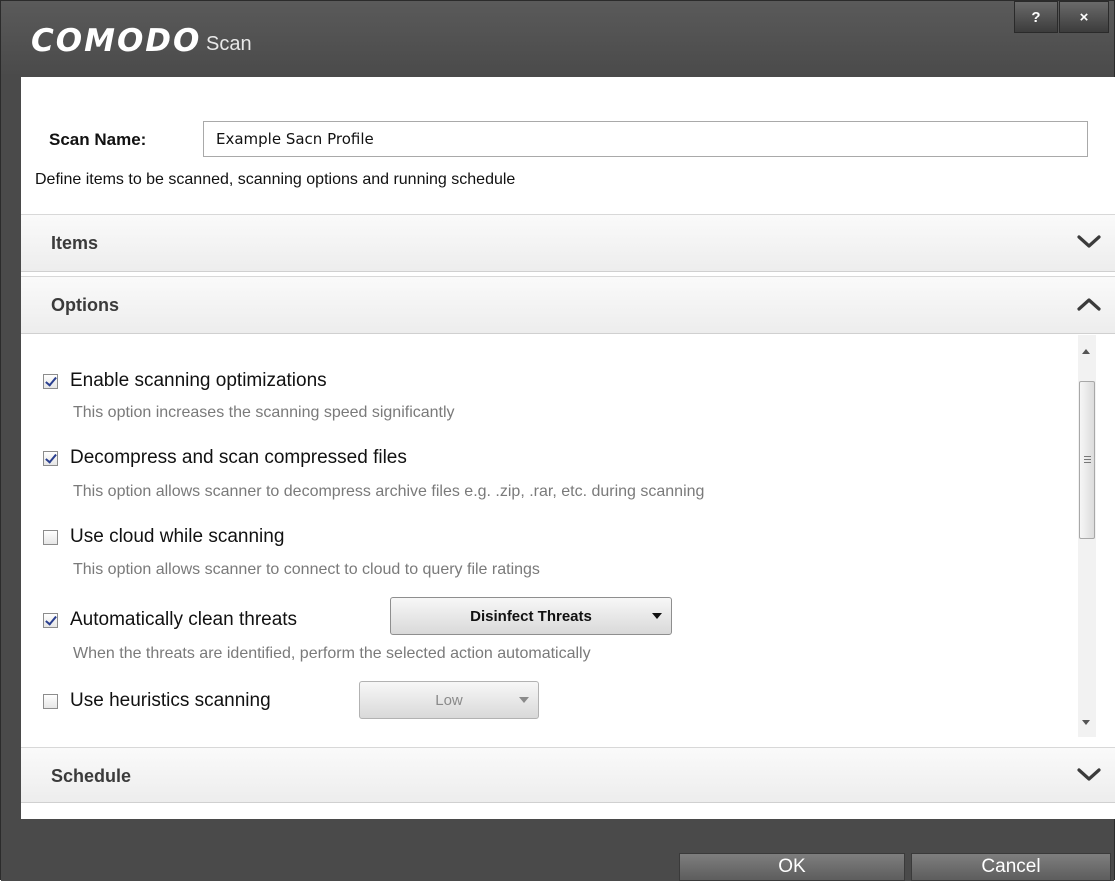  I want to click on checkbox-auto-clean, so click(50, 620).